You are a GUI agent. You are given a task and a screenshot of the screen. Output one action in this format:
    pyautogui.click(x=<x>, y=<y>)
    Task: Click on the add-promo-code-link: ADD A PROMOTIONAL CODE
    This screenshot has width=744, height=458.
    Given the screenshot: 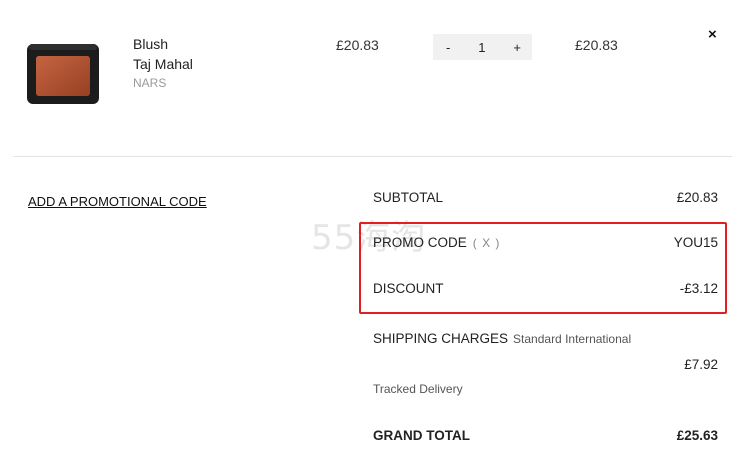 What is the action you would take?
    pyautogui.click(x=117, y=201)
    